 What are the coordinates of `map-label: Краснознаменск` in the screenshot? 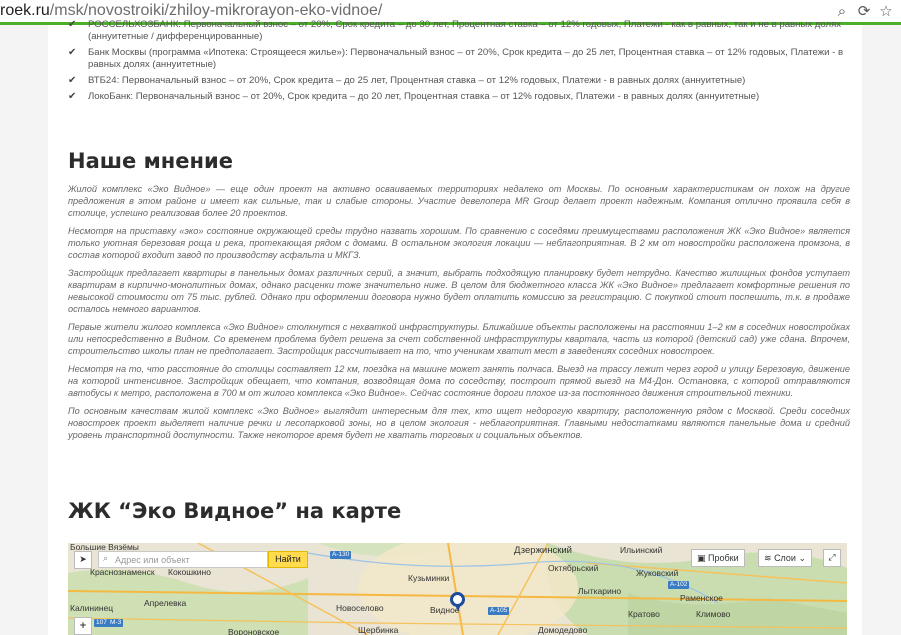 It's located at (122, 572).